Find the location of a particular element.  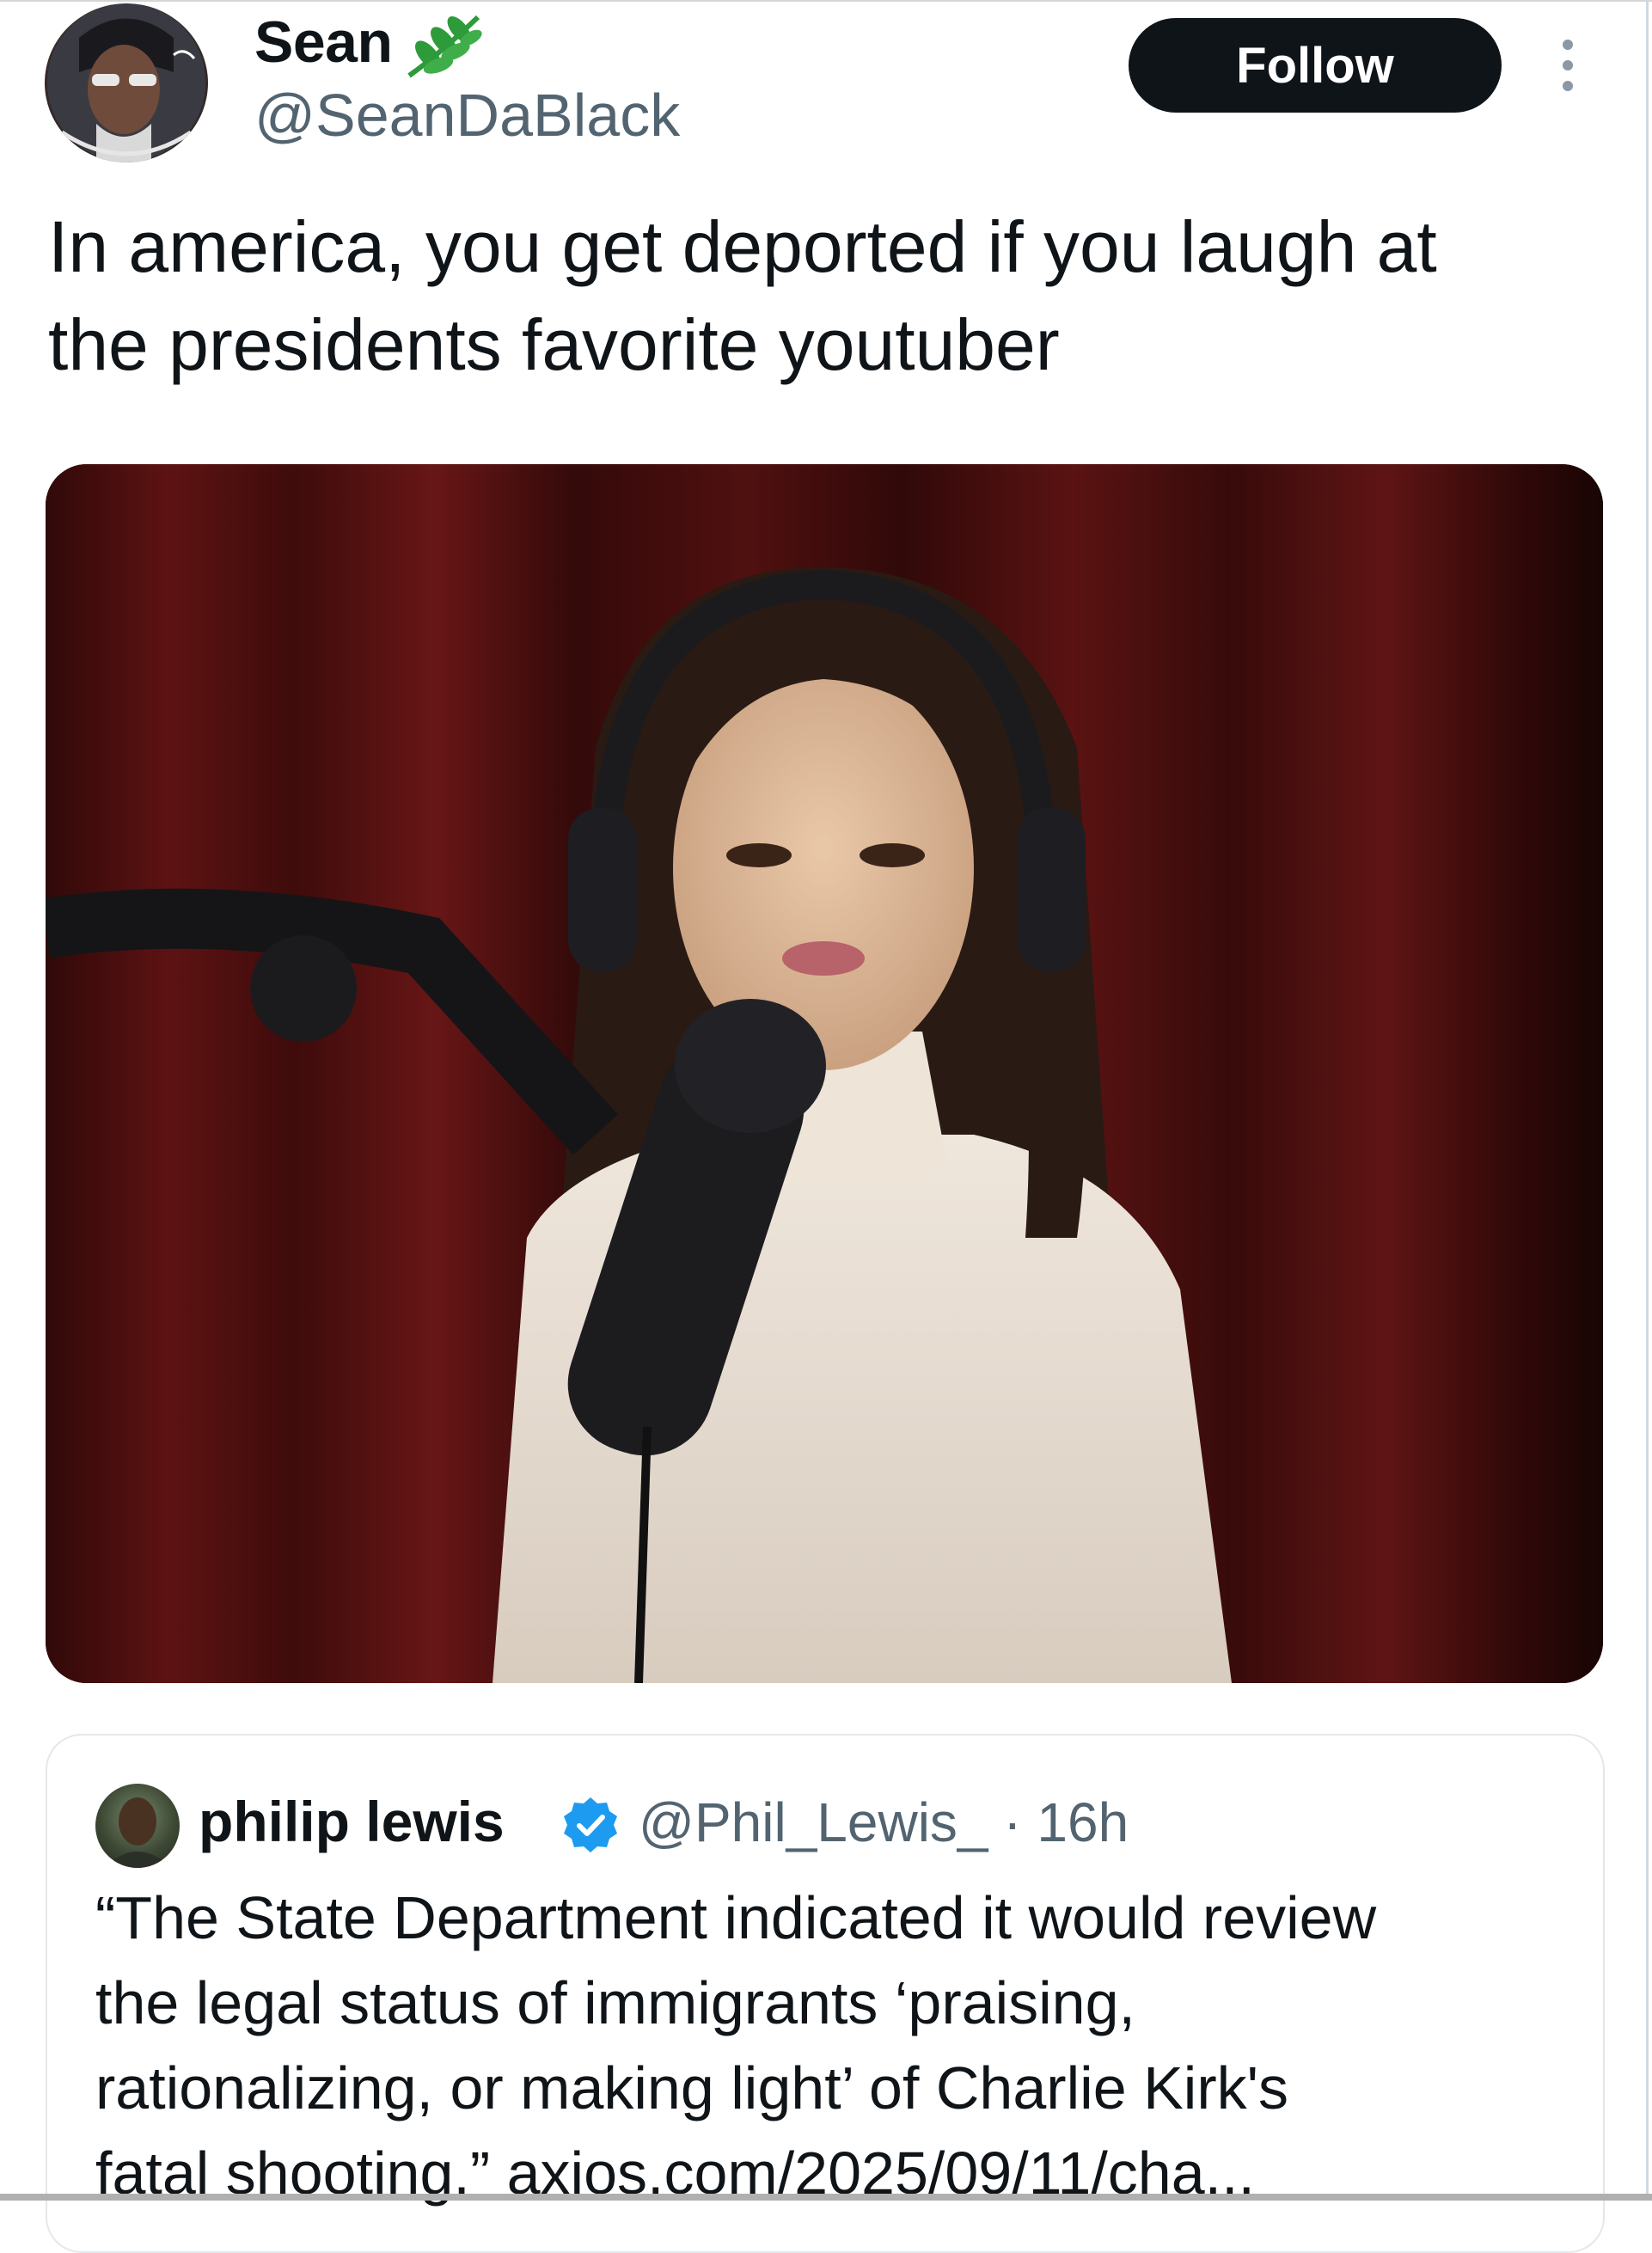

author-avatar is located at coordinates (126, 83).